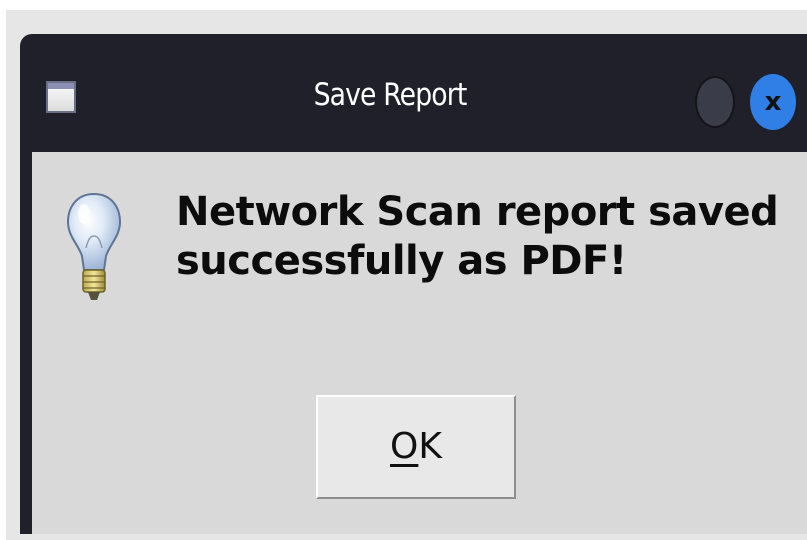  I want to click on ok-button: OK, so click(416, 447).